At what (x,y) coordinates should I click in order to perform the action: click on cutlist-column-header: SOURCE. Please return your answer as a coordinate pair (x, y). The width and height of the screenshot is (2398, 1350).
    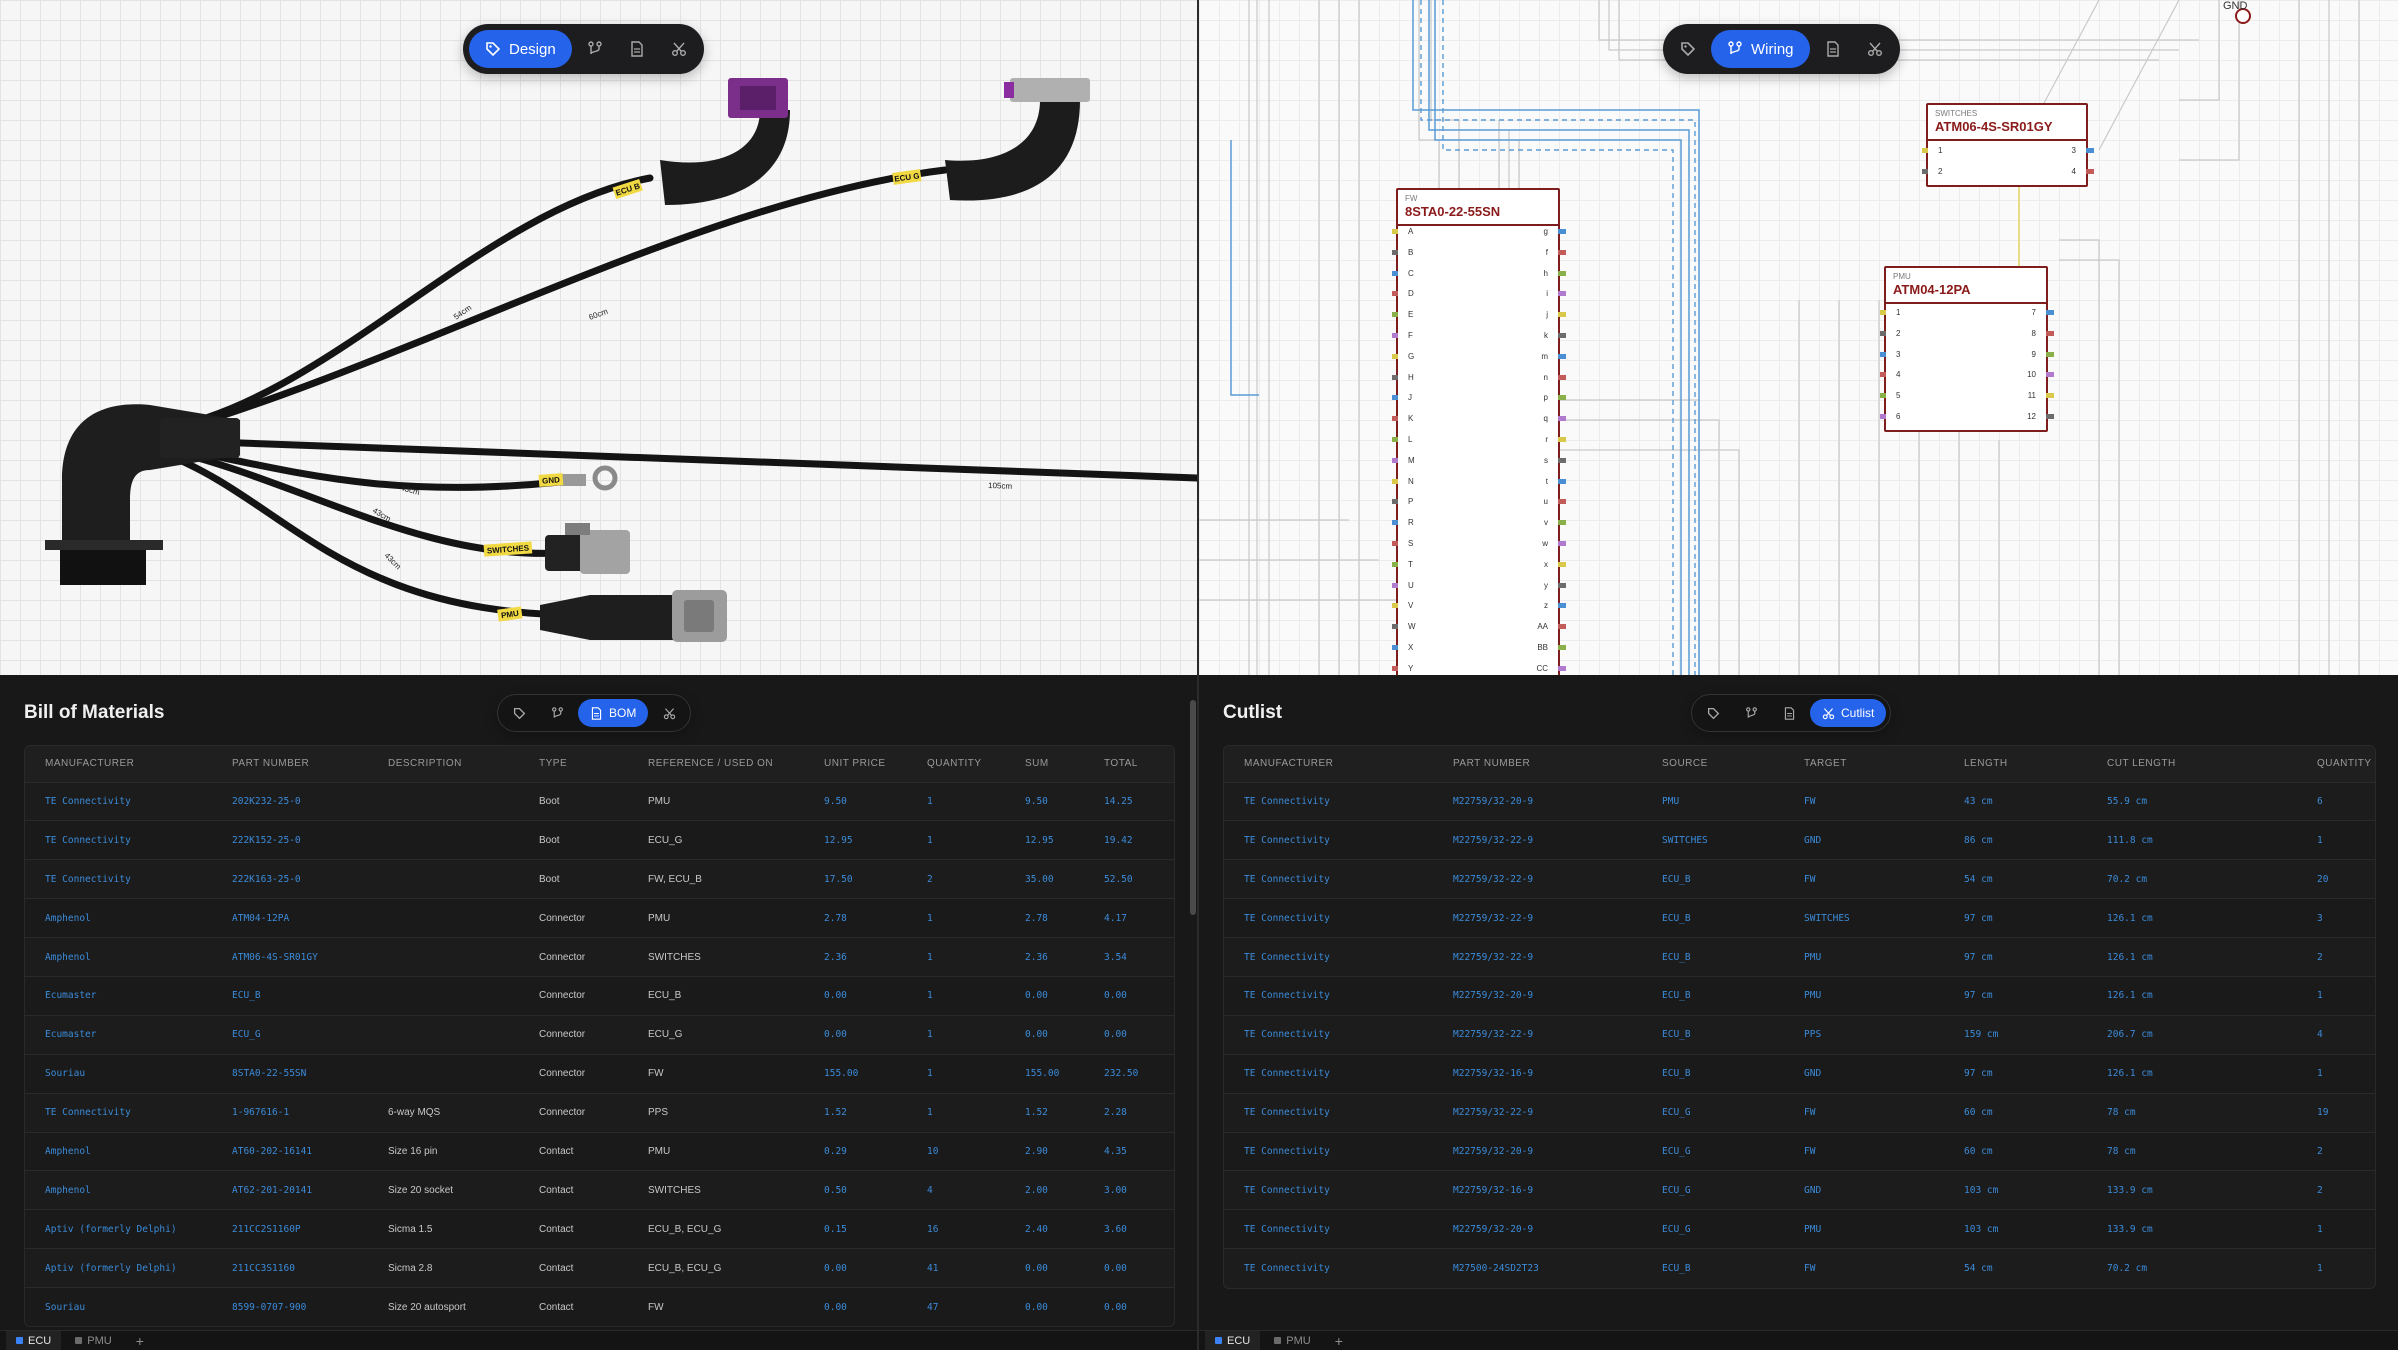
    Looking at the image, I should click on (1713, 764).